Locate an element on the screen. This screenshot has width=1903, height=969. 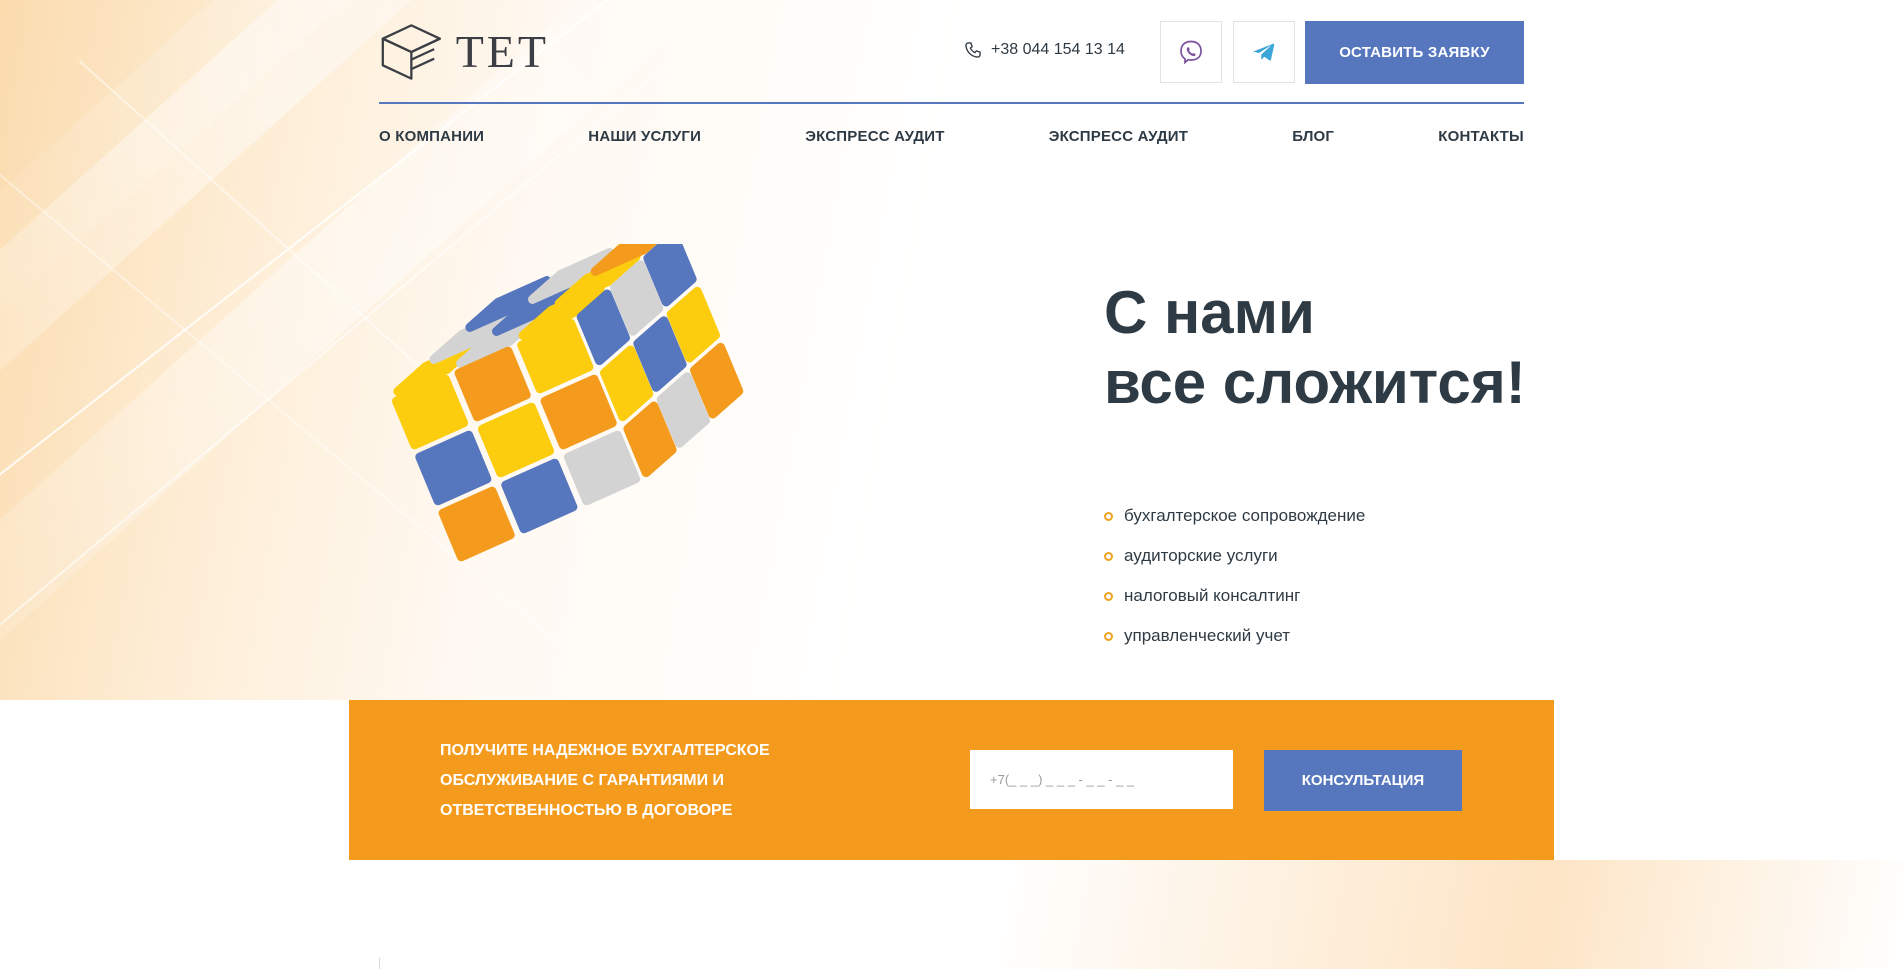
hero-title-line-1: С нами is located at coordinates (1209, 312).